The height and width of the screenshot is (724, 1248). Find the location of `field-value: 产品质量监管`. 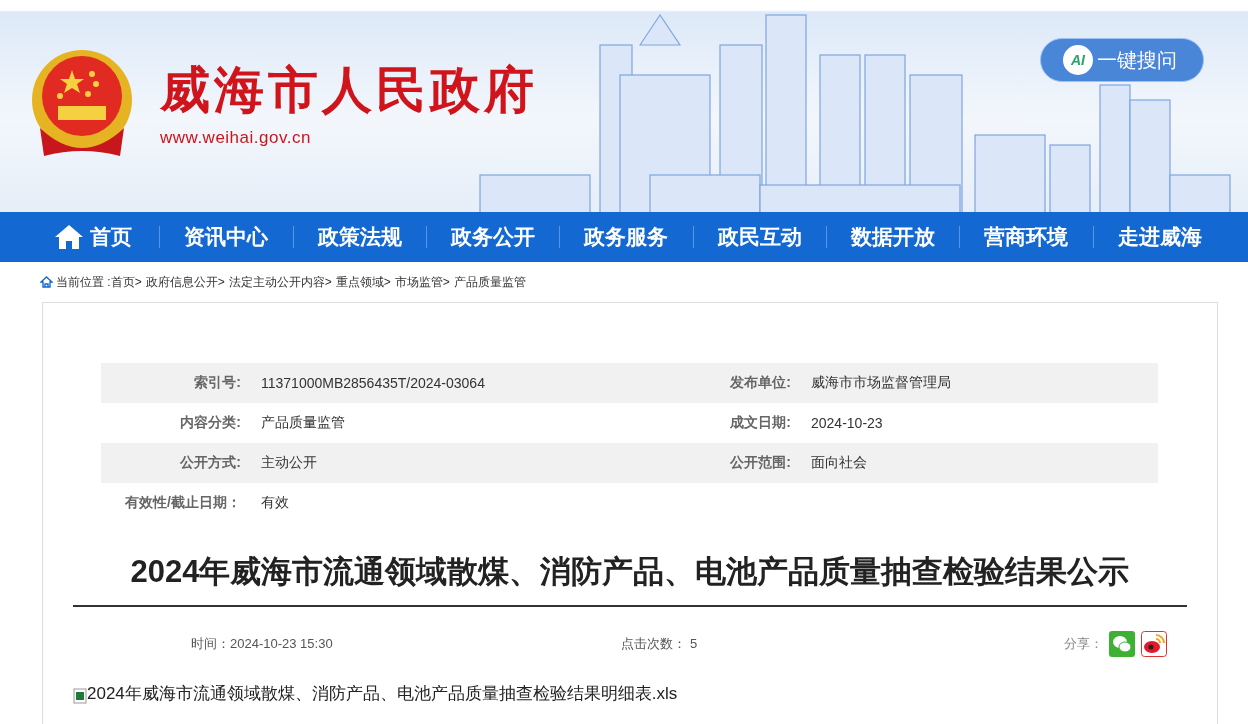

field-value: 产品质量监管 is located at coordinates (303, 423).